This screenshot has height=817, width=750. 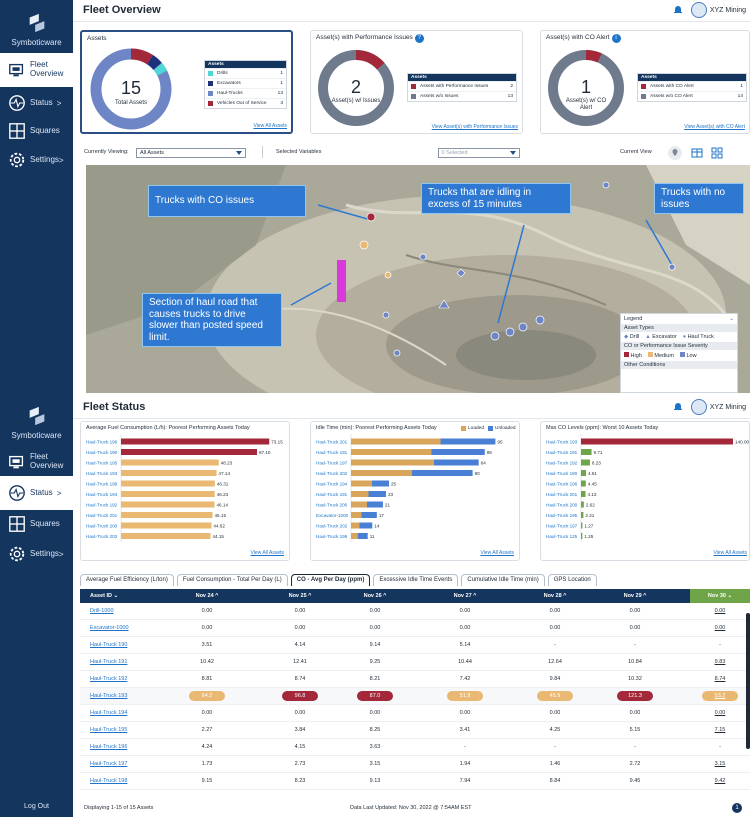 I want to click on category-label: Haul-Truck 198, so click(x=102, y=484).